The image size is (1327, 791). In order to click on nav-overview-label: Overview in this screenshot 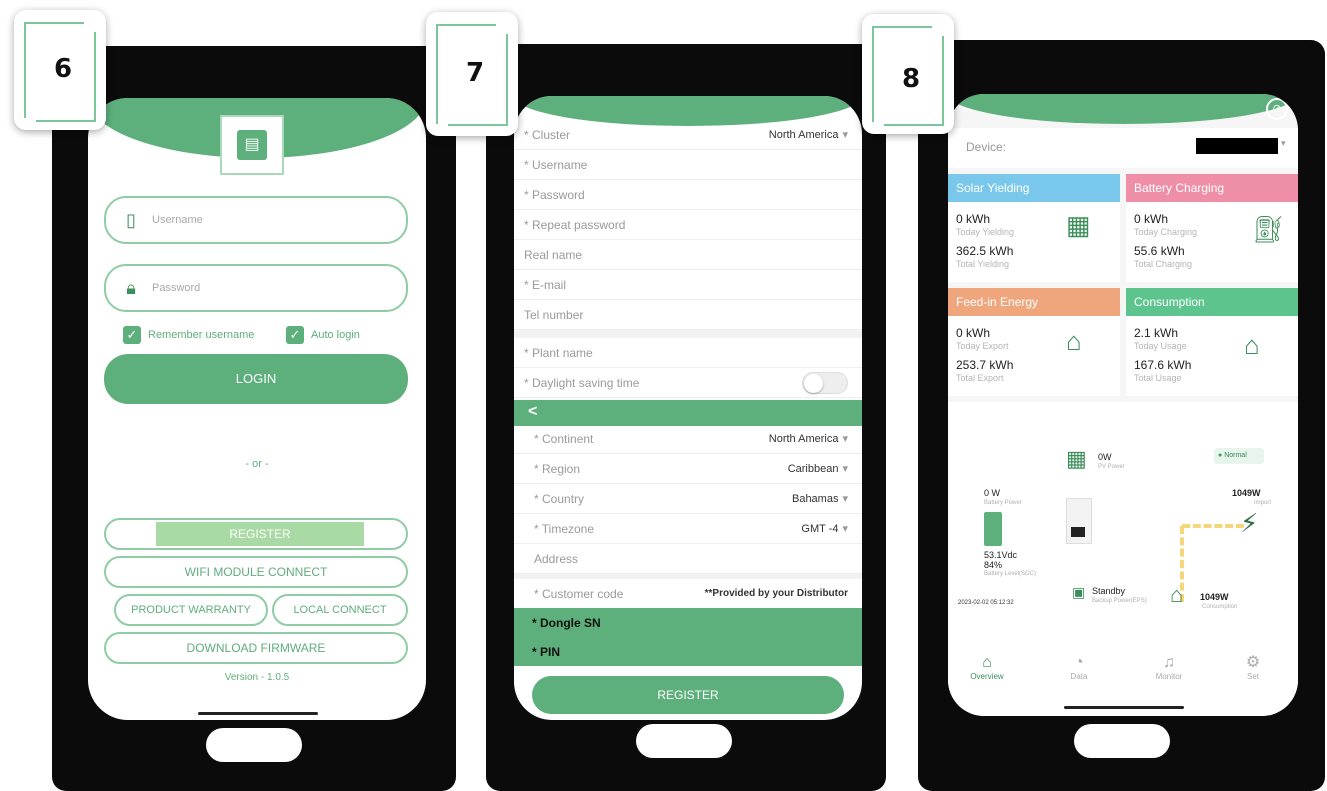, I will do `click(987, 676)`.